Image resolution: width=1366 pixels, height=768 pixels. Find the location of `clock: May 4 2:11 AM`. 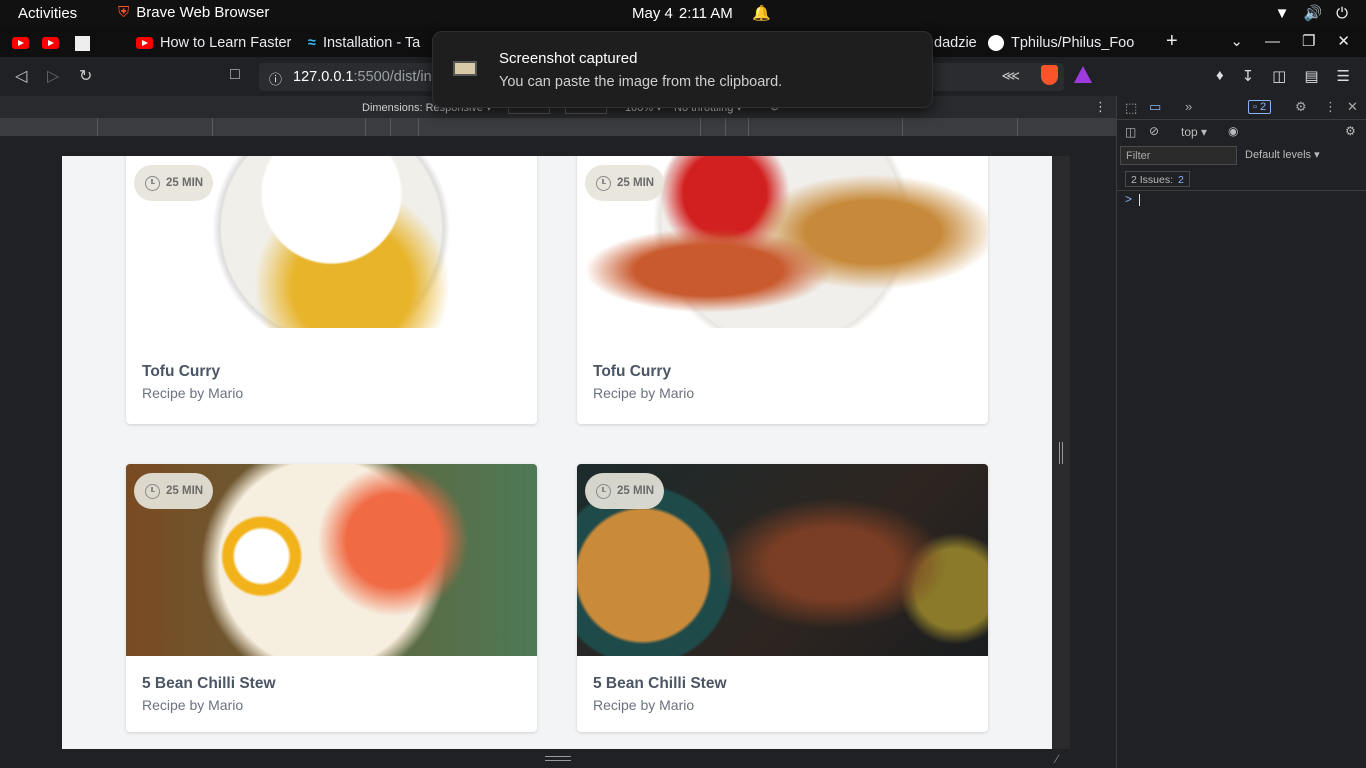

clock: May 4 2:11 AM is located at coordinates (682, 13).